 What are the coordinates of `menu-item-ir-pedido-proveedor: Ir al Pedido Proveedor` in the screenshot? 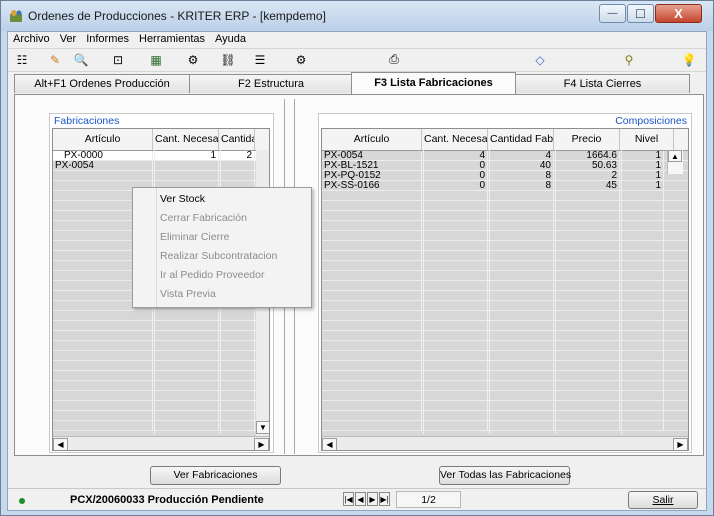 It's located at (222, 275).